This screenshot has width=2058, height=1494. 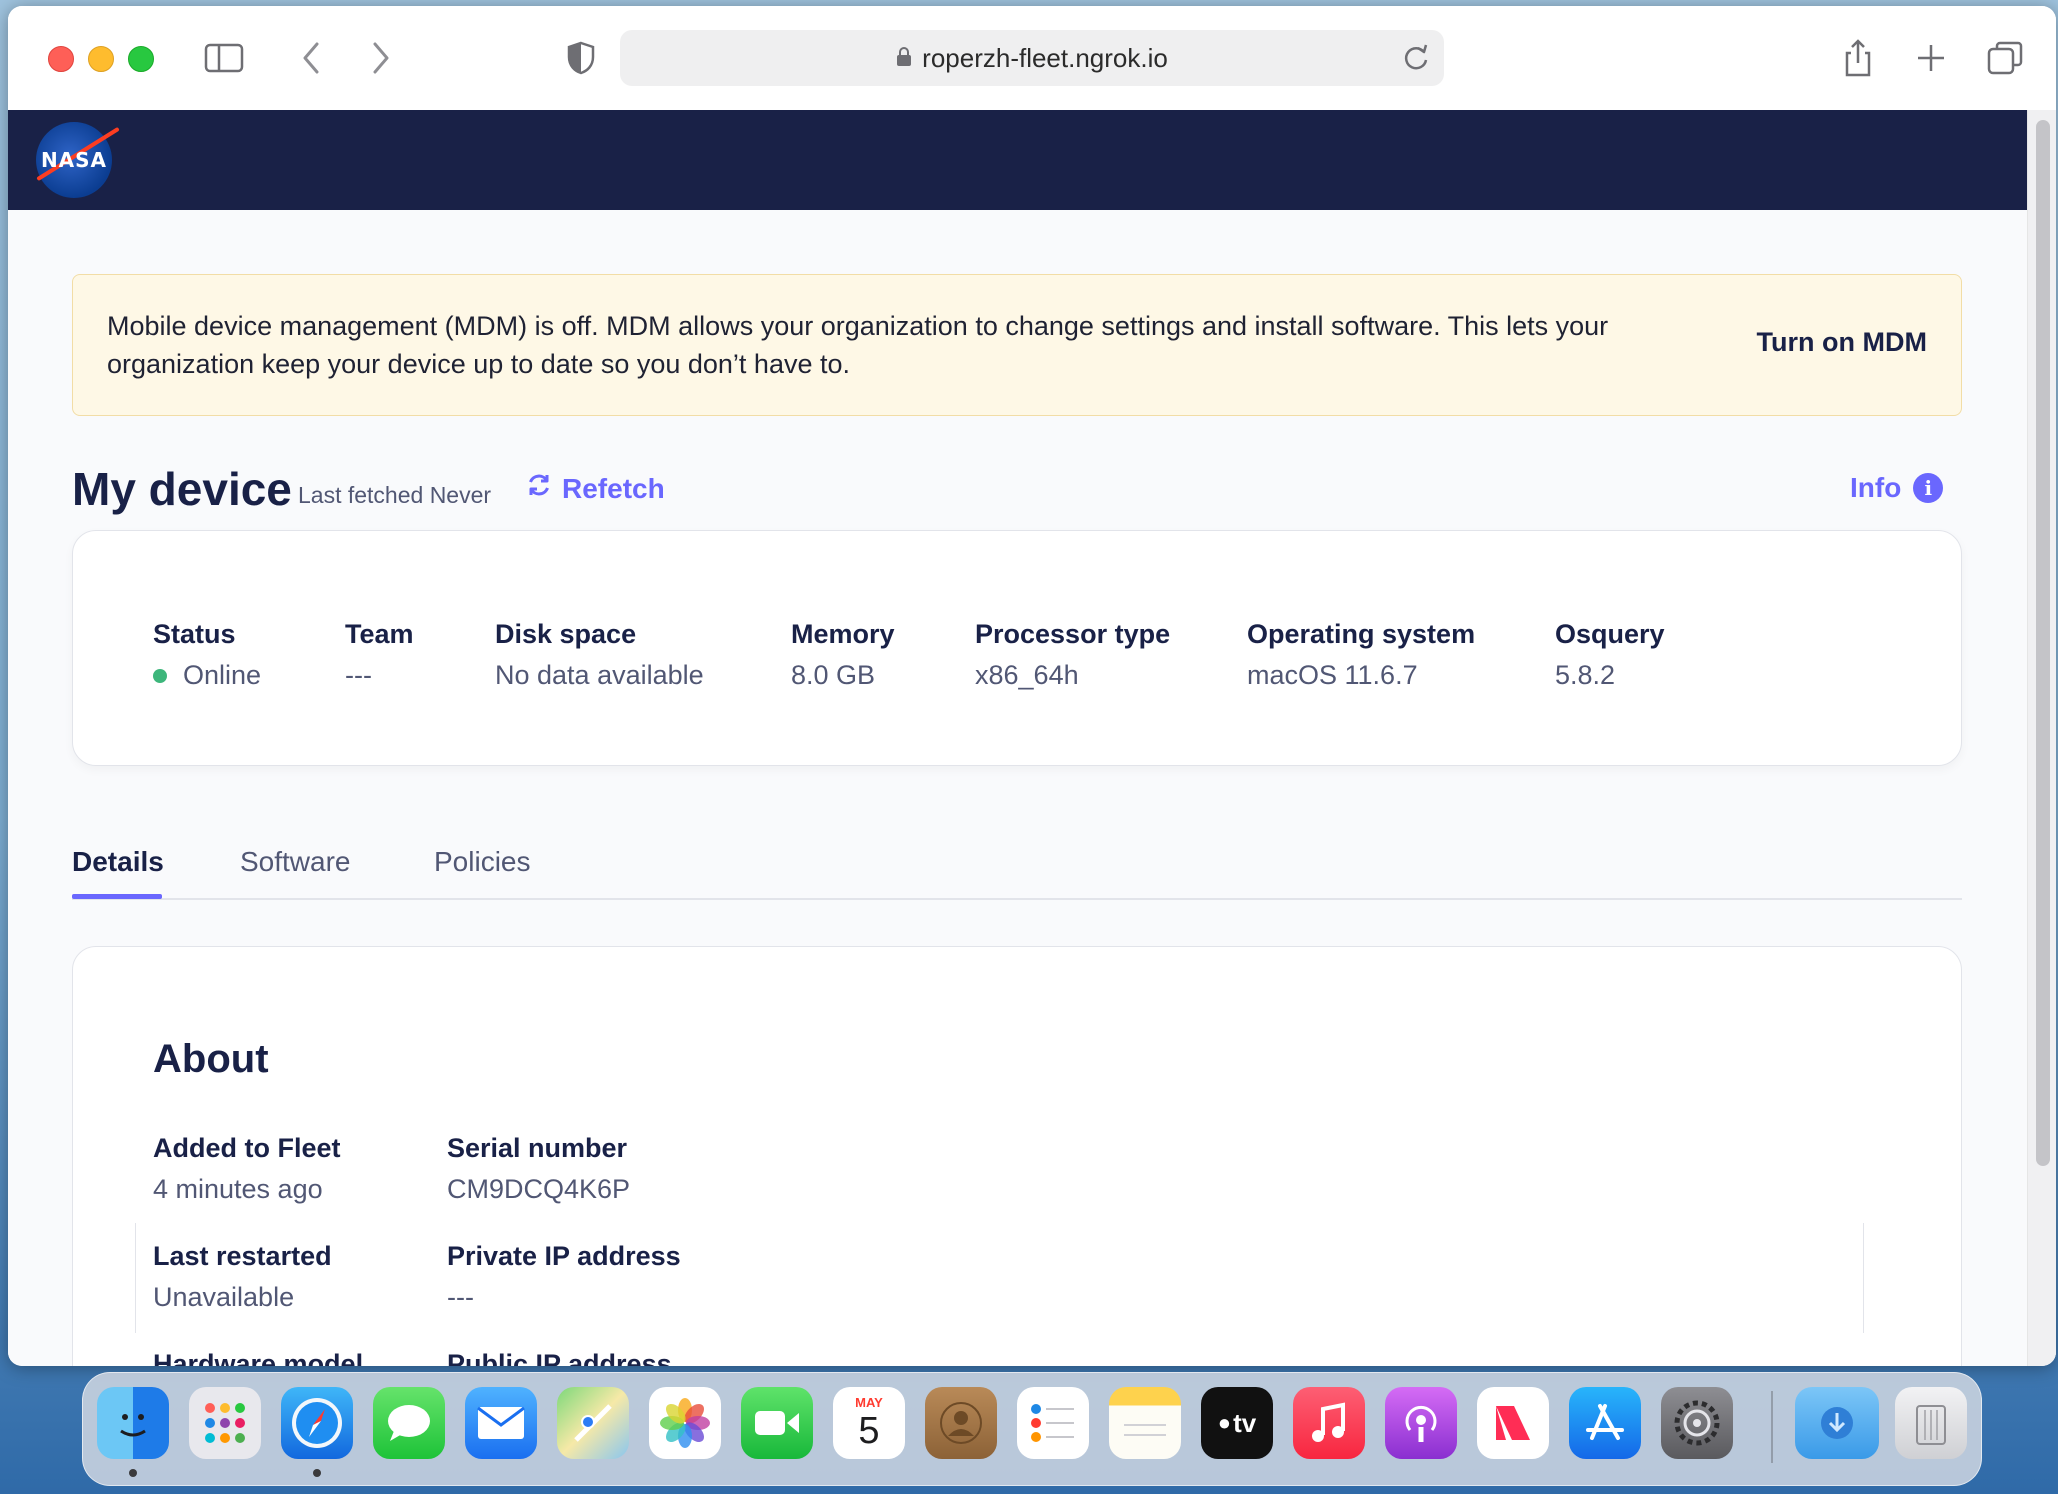 I want to click on address-bar: roperzh-fleet.ngrok.io, so click(x=1032, y=58).